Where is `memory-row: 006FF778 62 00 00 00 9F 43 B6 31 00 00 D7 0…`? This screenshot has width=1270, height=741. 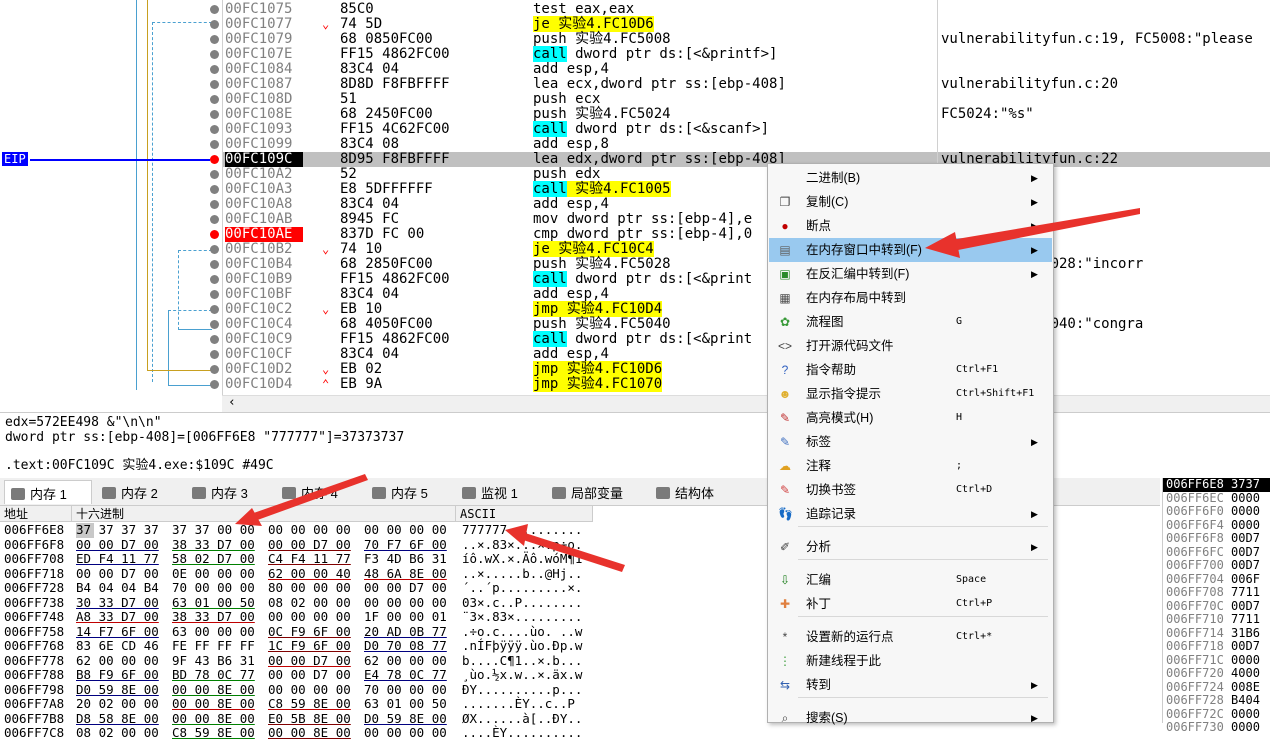 memory-row: 006FF778 62 00 00 00 9F 43 B6 31 00 00 D7 0… is located at coordinates (297, 661).